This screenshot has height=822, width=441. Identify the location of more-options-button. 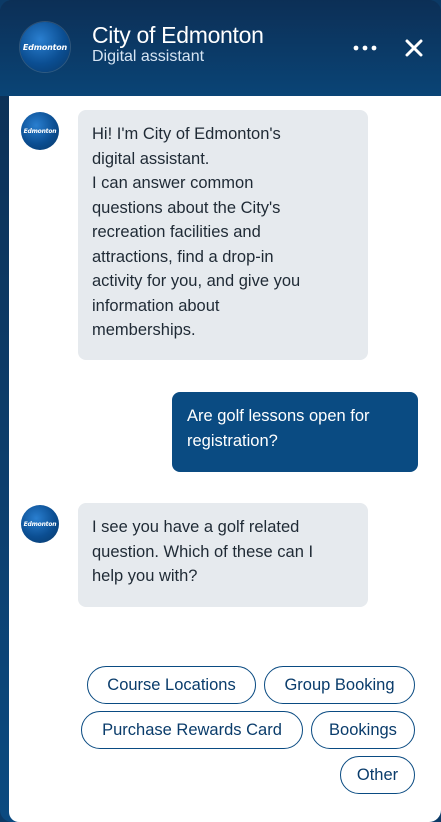
(365, 48).